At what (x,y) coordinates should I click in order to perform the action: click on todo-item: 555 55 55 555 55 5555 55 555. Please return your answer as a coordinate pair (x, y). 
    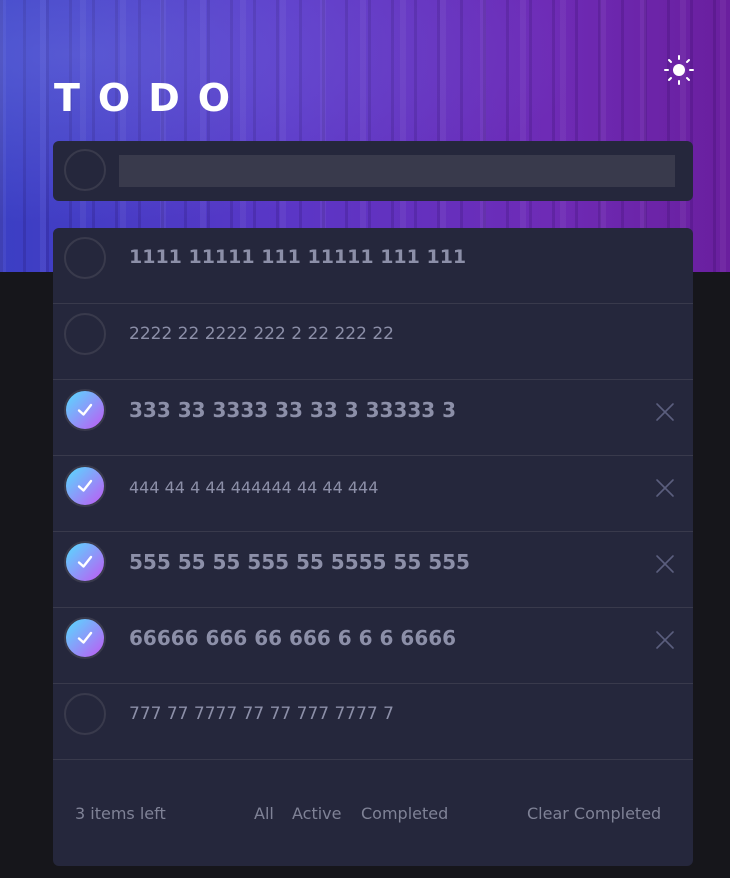
    Looking at the image, I should click on (373, 570).